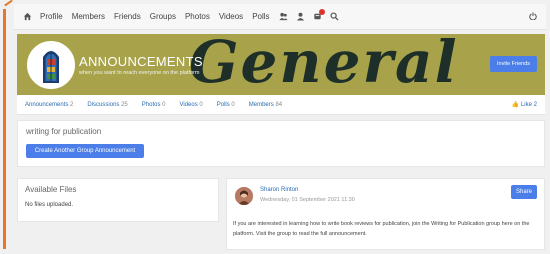 Image resolution: width=550 pixels, height=254 pixels. I want to click on nav-videos: Videos, so click(231, 16).